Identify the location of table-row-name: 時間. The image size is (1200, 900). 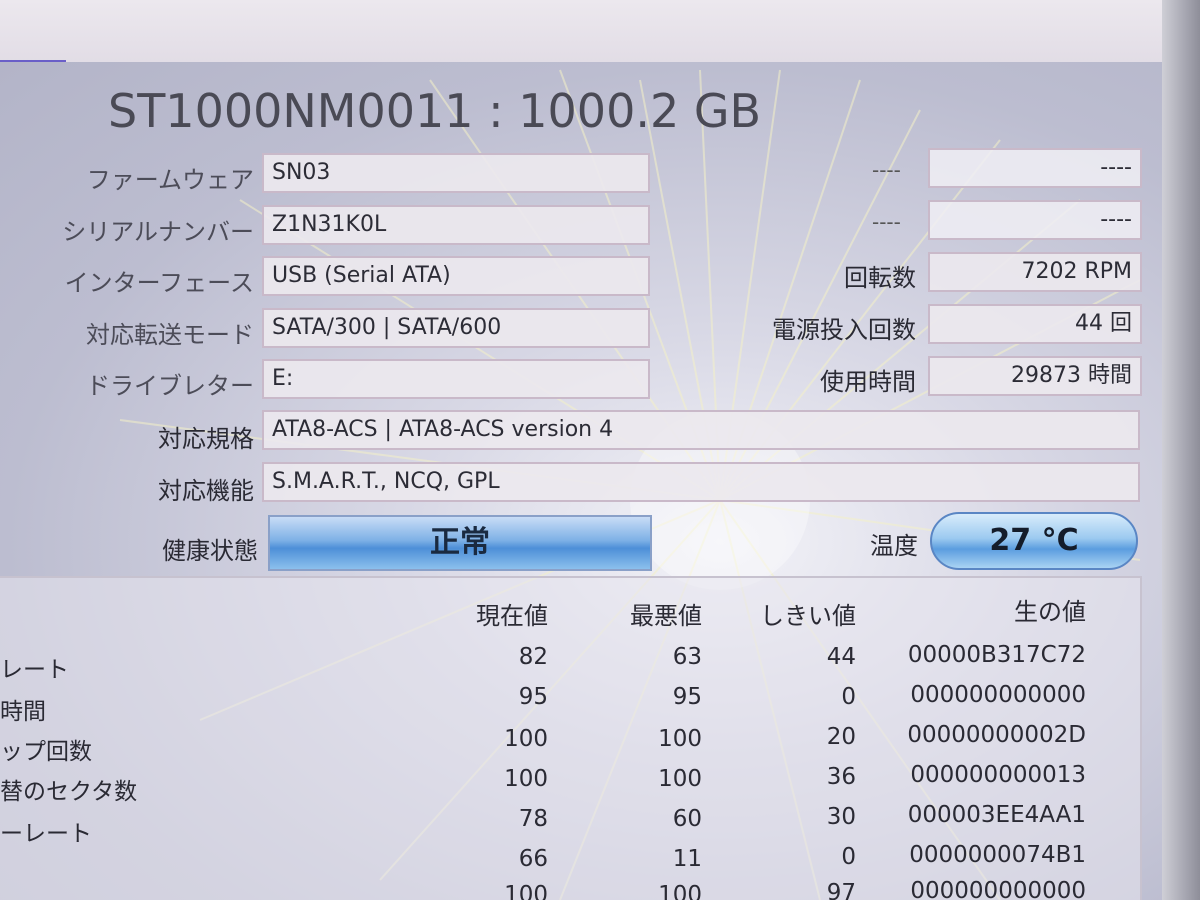
(23, 712).